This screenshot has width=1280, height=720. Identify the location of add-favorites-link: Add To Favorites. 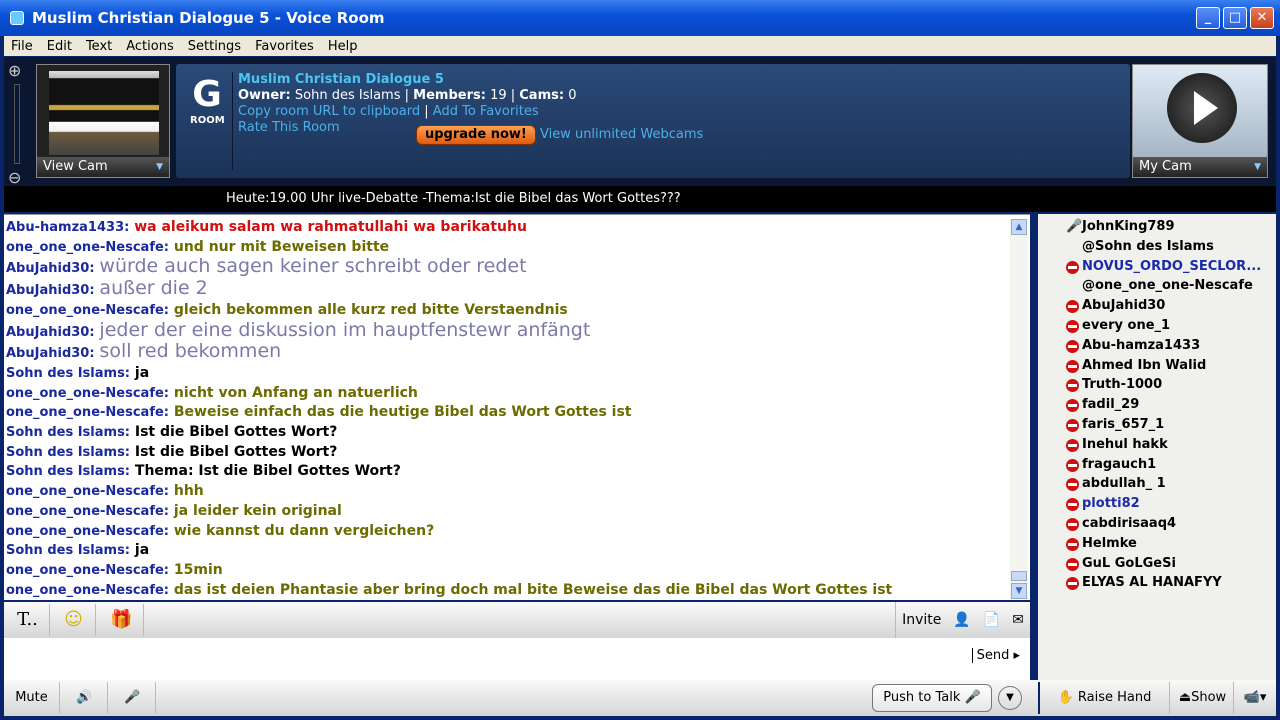
(486, 111).